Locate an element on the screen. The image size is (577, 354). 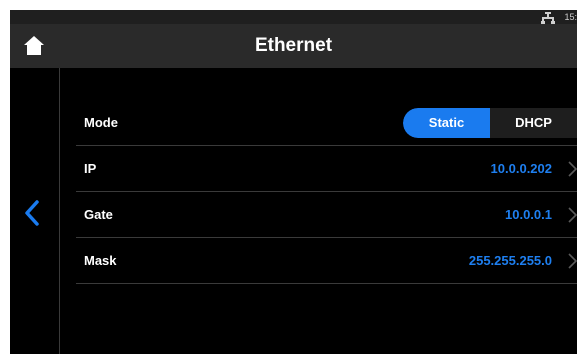
gate-row: Gate 10.0.0.1 is located at coordinates (326, 215).